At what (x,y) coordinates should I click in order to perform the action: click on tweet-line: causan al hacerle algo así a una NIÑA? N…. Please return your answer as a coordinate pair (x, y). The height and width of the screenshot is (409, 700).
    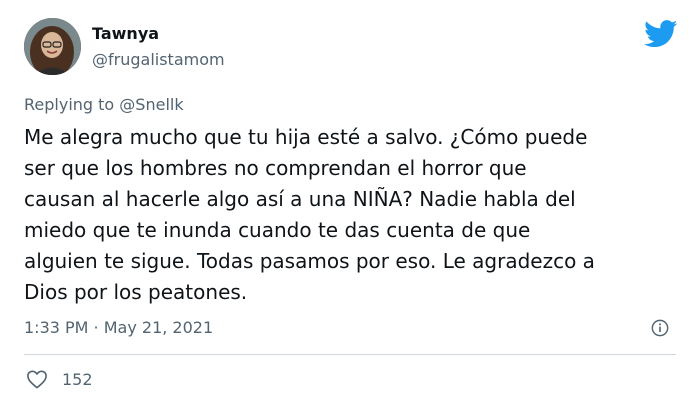
    Looking at the image, I should click on (300, 199).